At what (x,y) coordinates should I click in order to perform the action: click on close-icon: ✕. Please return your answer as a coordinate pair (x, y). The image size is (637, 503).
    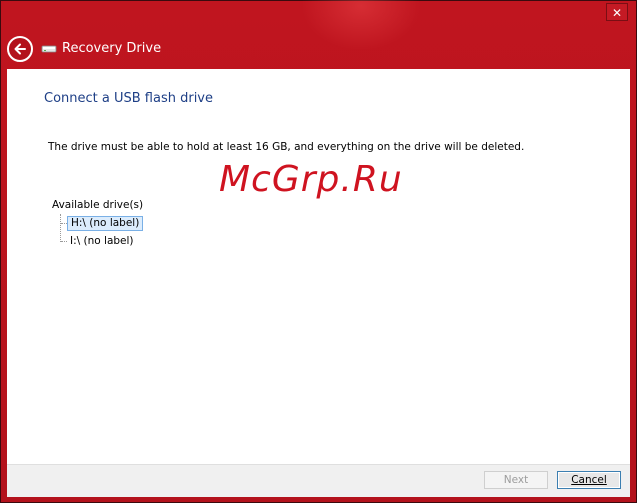
    Looking at the image, I should click on (617, 13).